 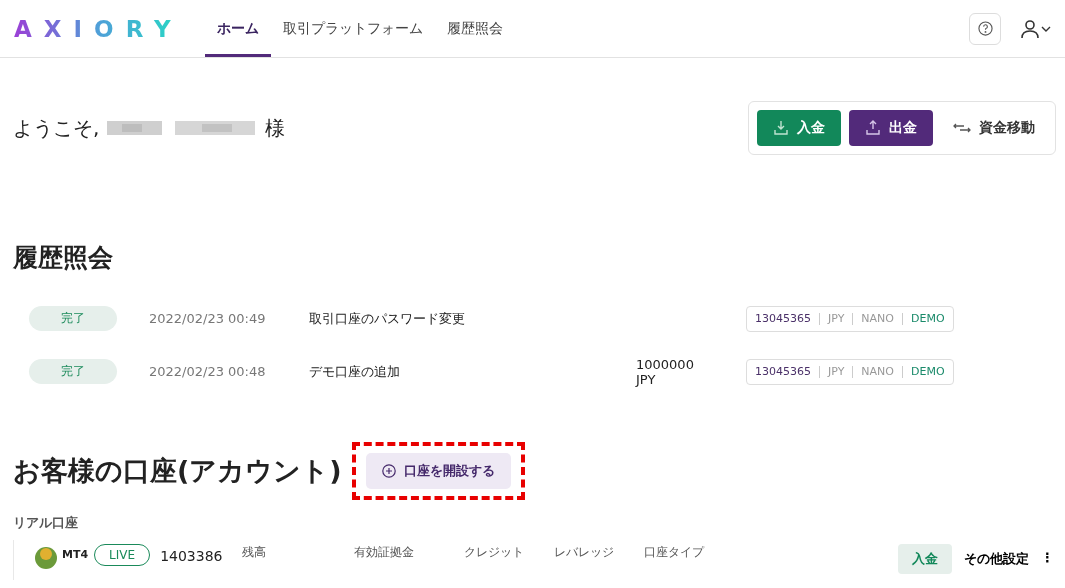 What do you see at coordinates (873, 128) in the screenshot?
I see `upload-icon` at bounding box center [873, 128].